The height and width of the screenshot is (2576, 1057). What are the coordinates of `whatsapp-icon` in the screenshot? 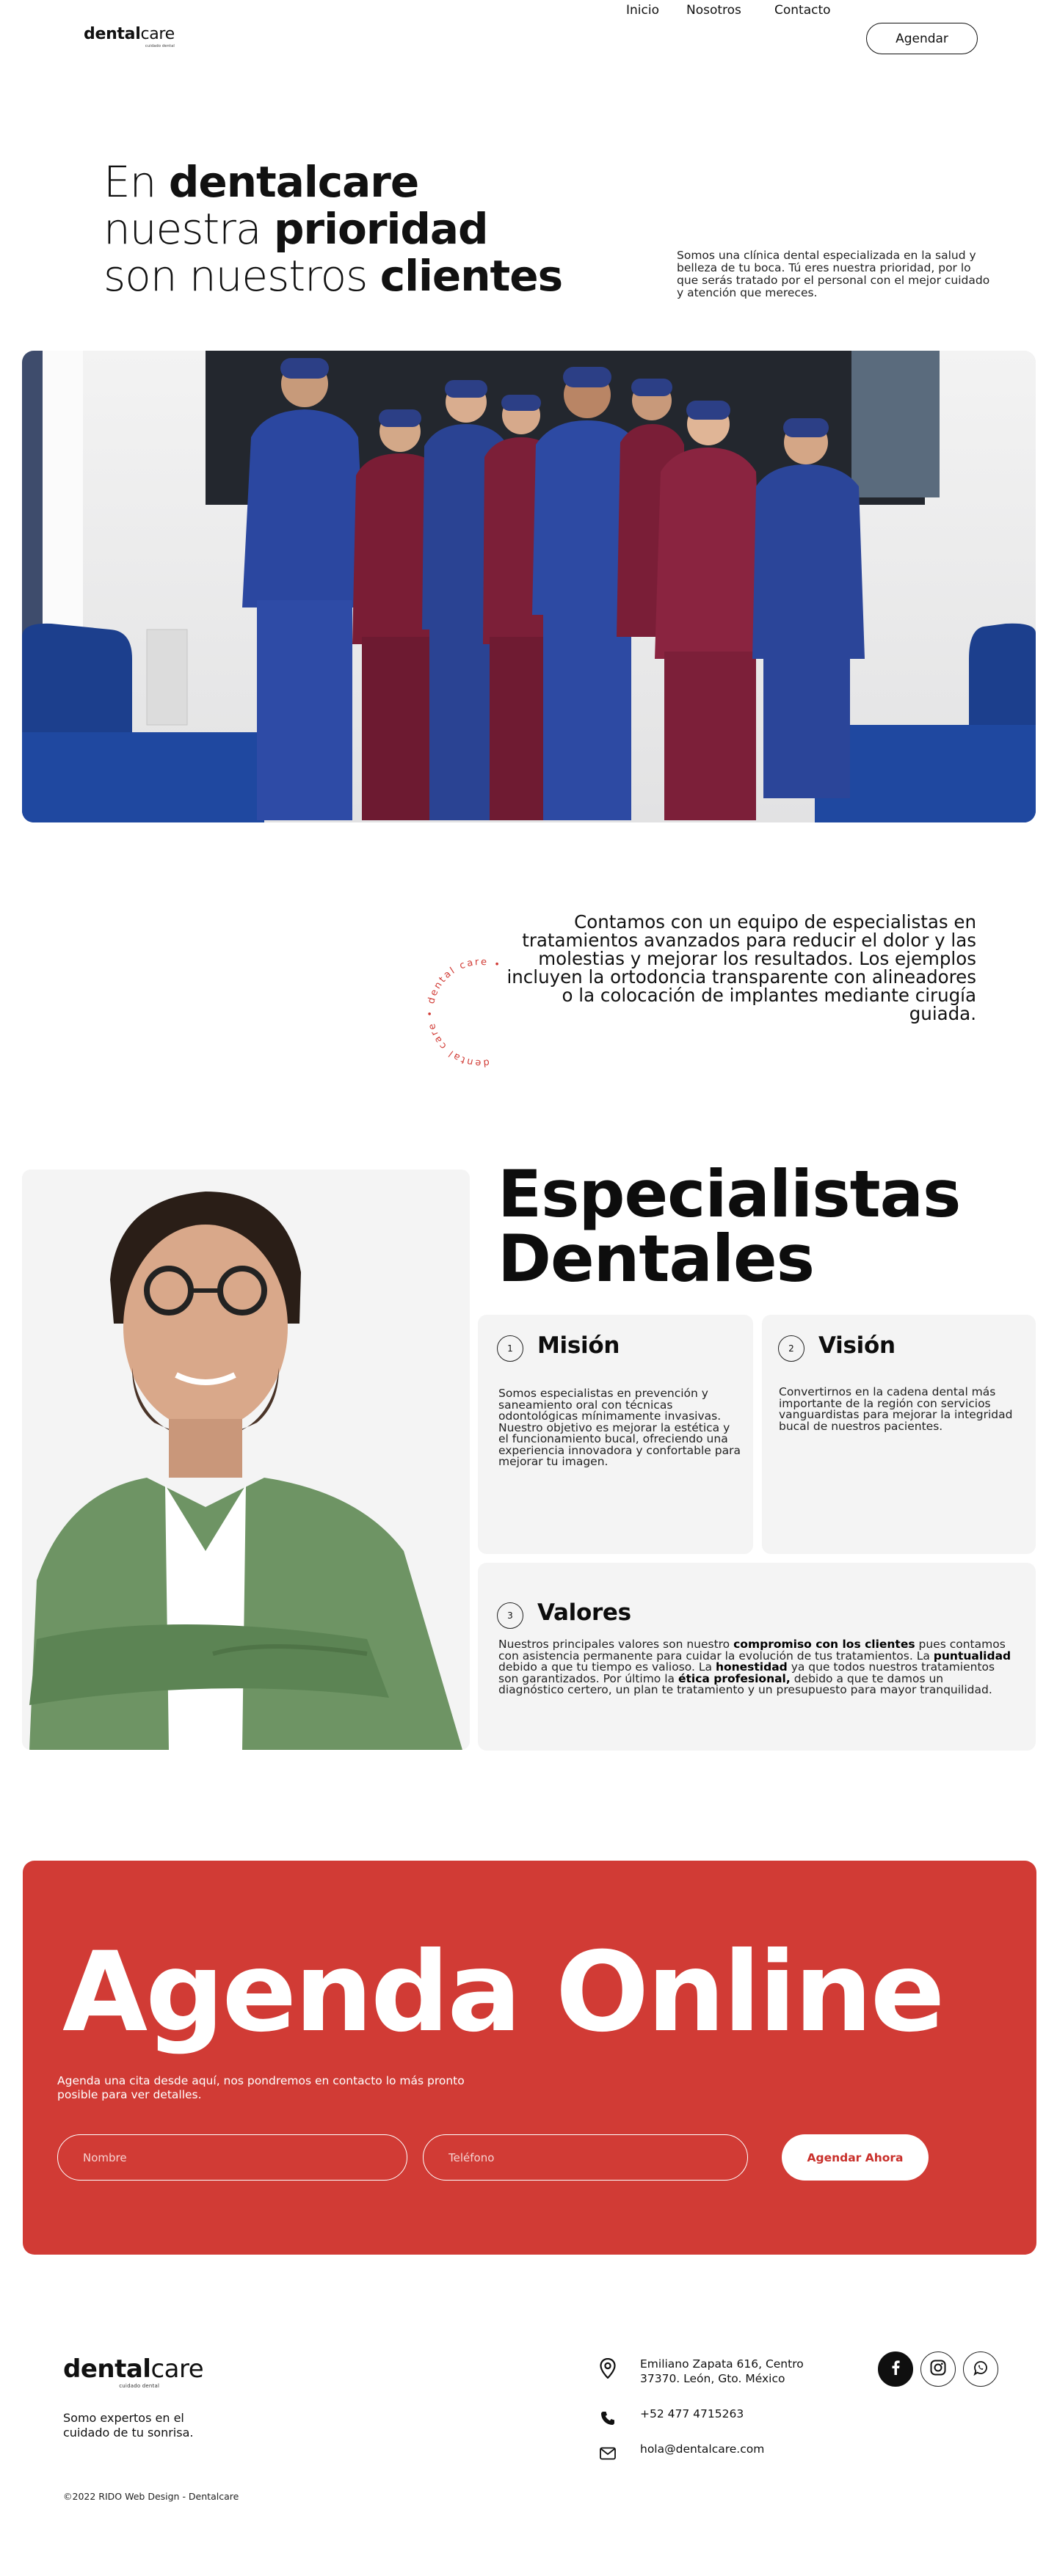 It's located at (981, 2370).